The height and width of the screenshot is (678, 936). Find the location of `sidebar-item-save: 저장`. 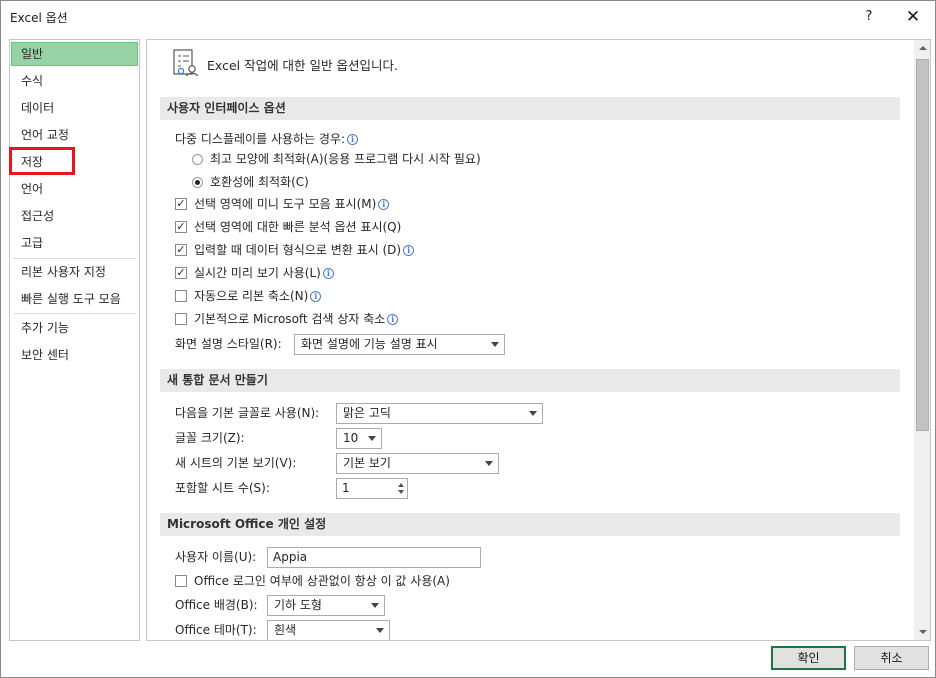

sidebar-item-save: 저장 is located at coordinates (74, 162).